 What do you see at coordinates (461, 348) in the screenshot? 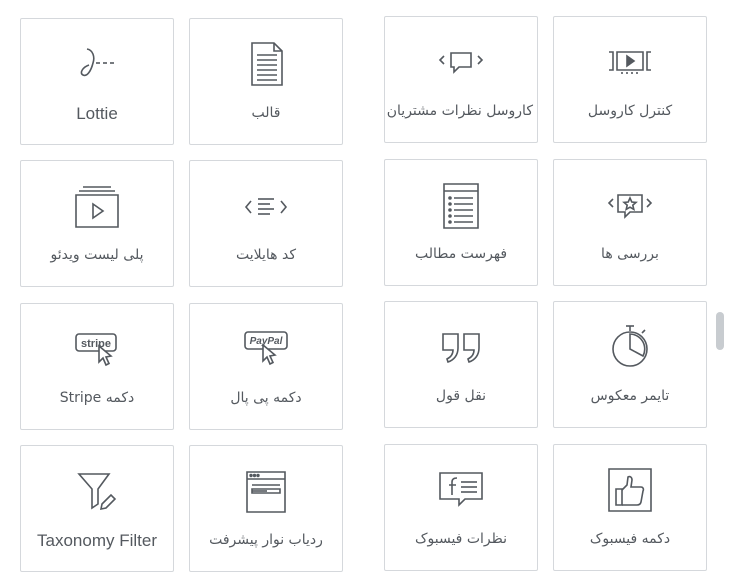
I see `blockquote-icon` at bounding box center [461, 348].